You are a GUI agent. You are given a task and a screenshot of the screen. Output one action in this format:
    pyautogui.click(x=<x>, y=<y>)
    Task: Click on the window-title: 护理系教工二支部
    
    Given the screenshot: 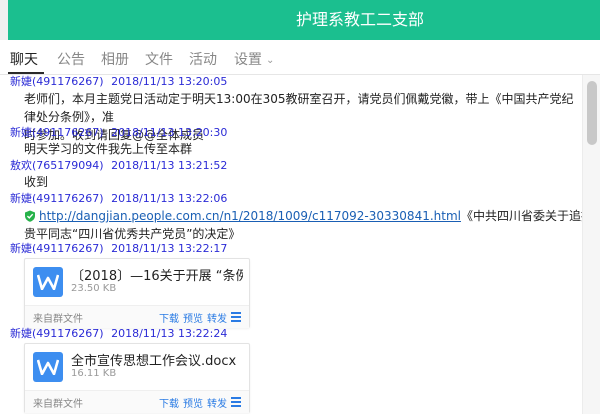 What is the action you would take?
    pyautogui.click(x=359, y=19)
    